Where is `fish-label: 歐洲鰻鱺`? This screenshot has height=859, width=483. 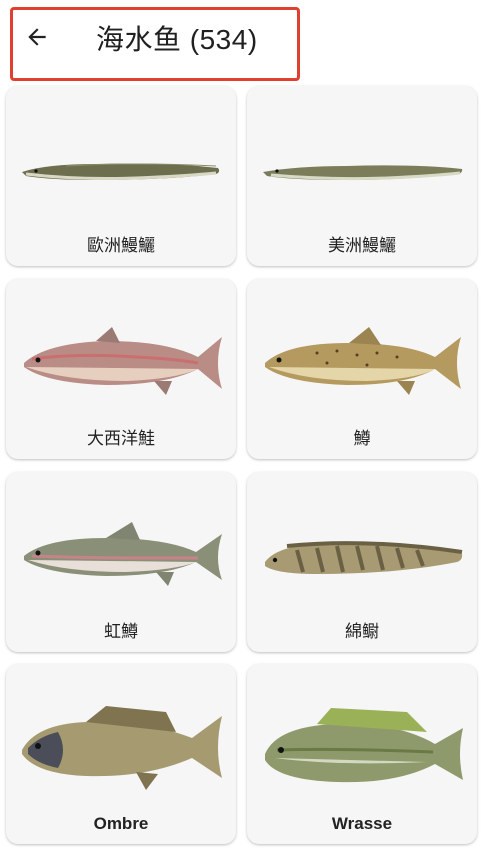
fish-label: 歐洲鰻鱺 is located at coordinates (121, 245).